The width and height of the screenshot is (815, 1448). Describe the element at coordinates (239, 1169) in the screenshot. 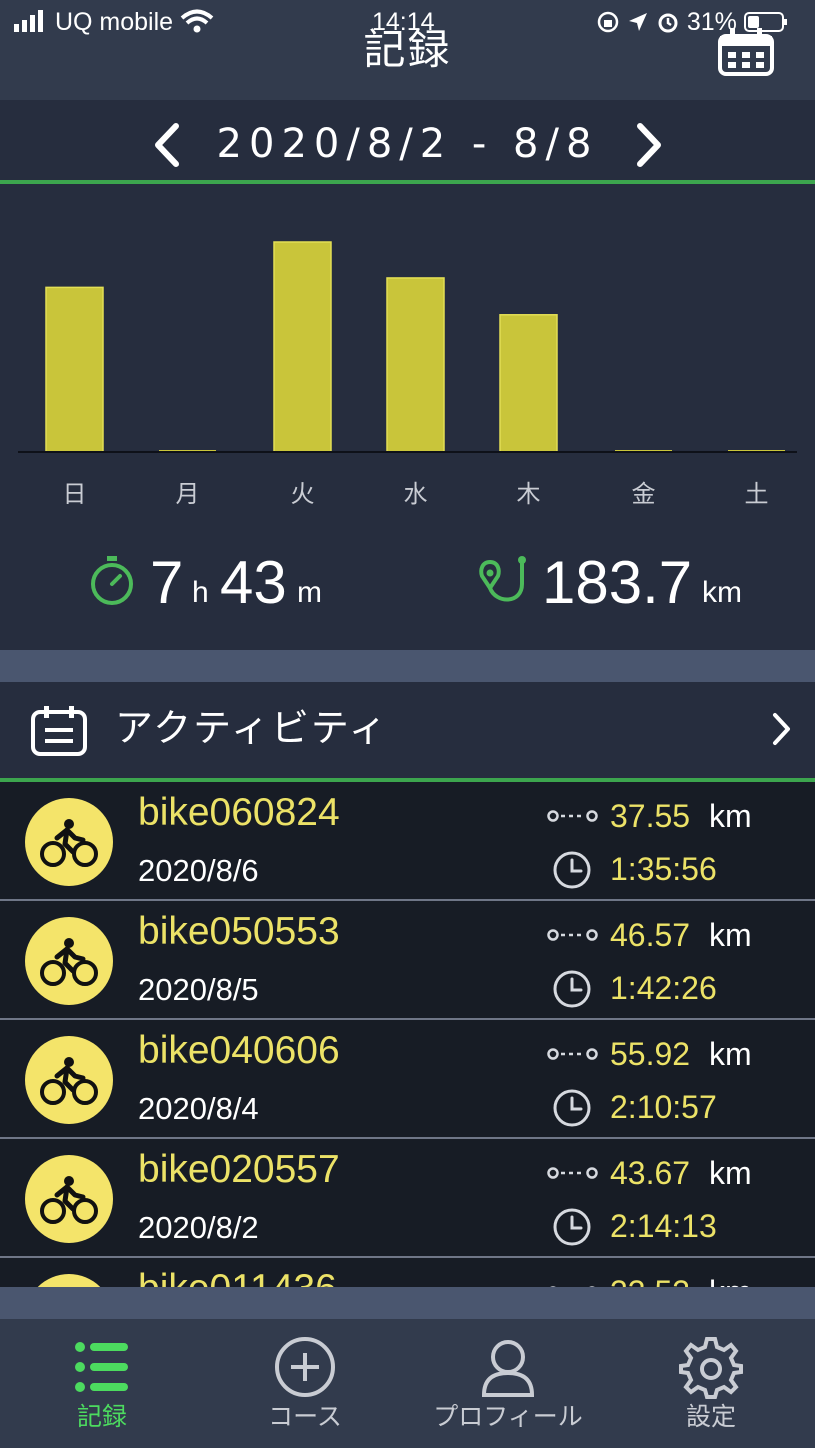

I see `ride-name: bike020557` at that location.